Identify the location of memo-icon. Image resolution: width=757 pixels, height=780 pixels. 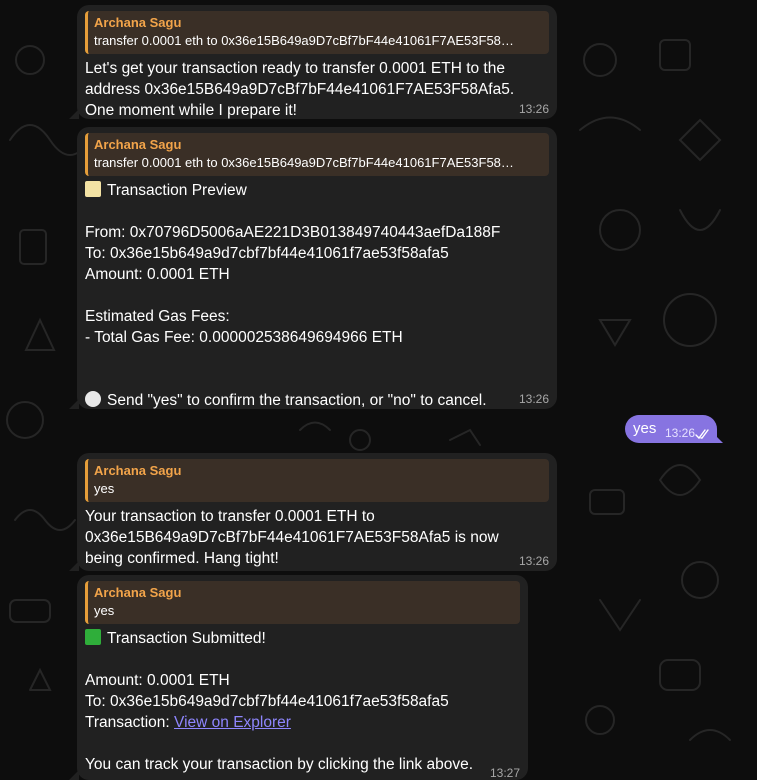
(93, 189).